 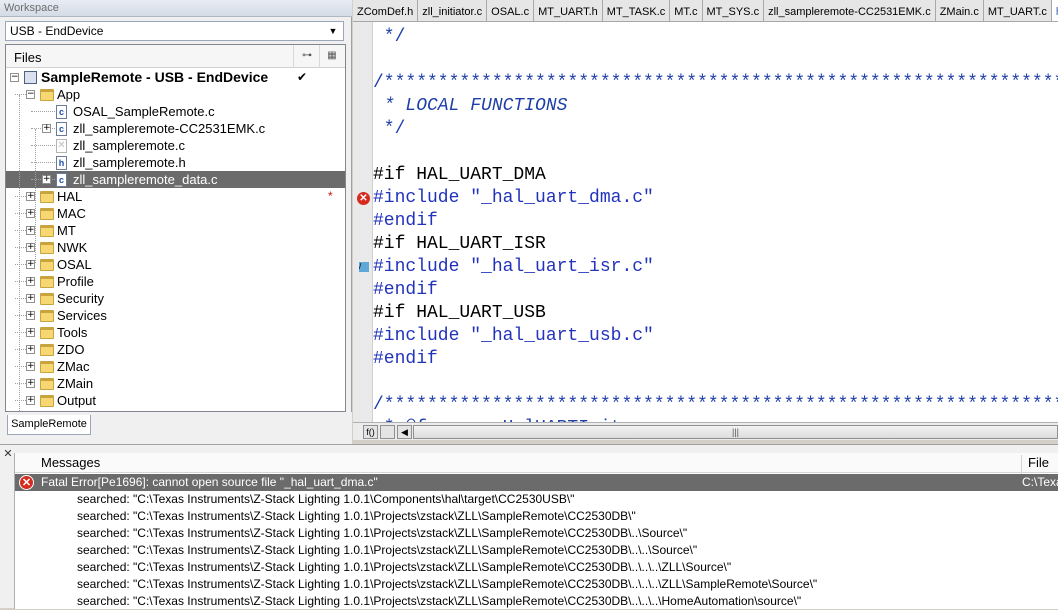 What do you see at coordinates (459, 244) in the screenshot?
I see `code-line: #if HAL_UART_ISR` at bounding box center [459, 244].